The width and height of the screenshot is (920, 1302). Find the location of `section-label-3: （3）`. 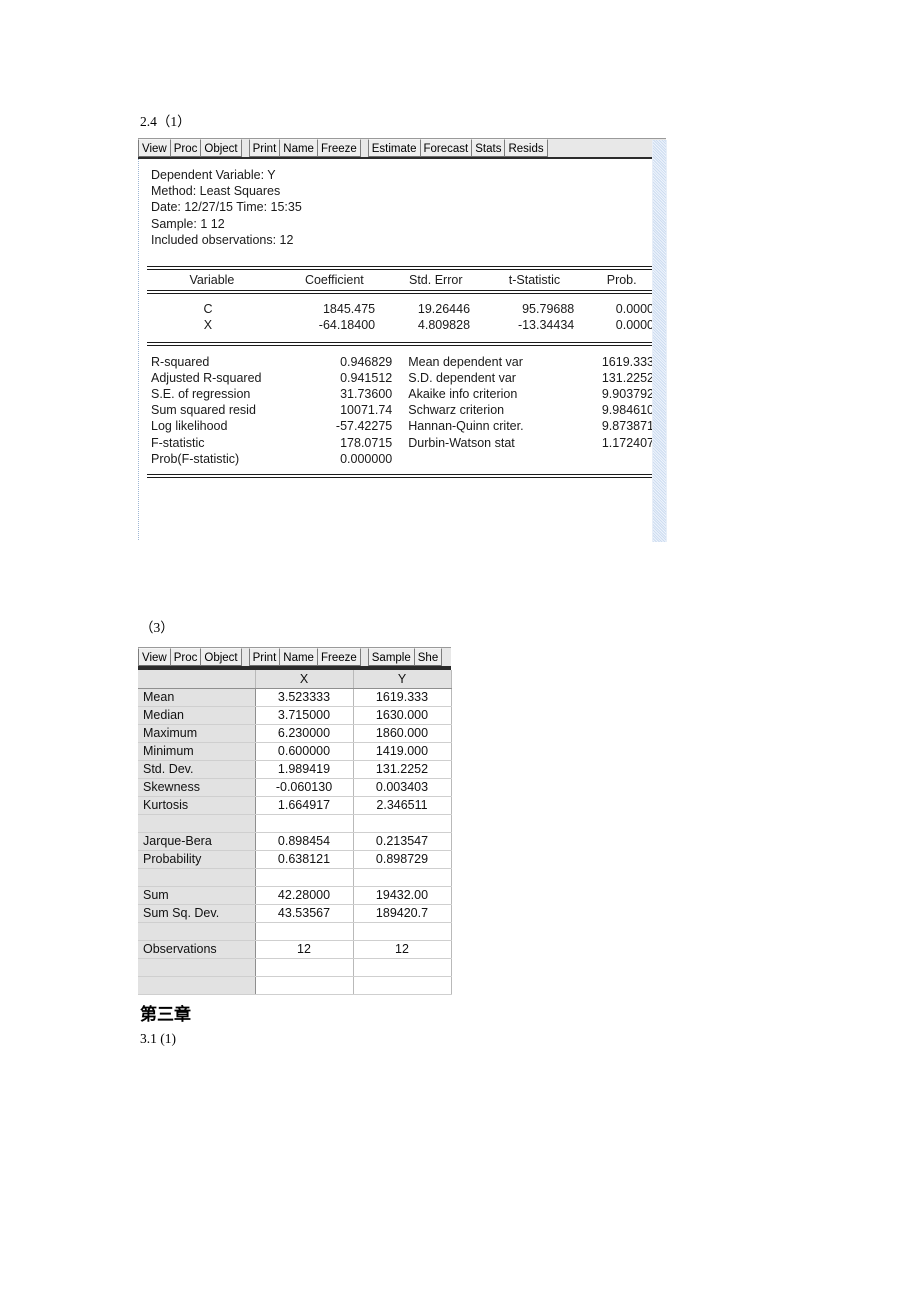

section-label-3: （3） is located at coordinates (157, 627).